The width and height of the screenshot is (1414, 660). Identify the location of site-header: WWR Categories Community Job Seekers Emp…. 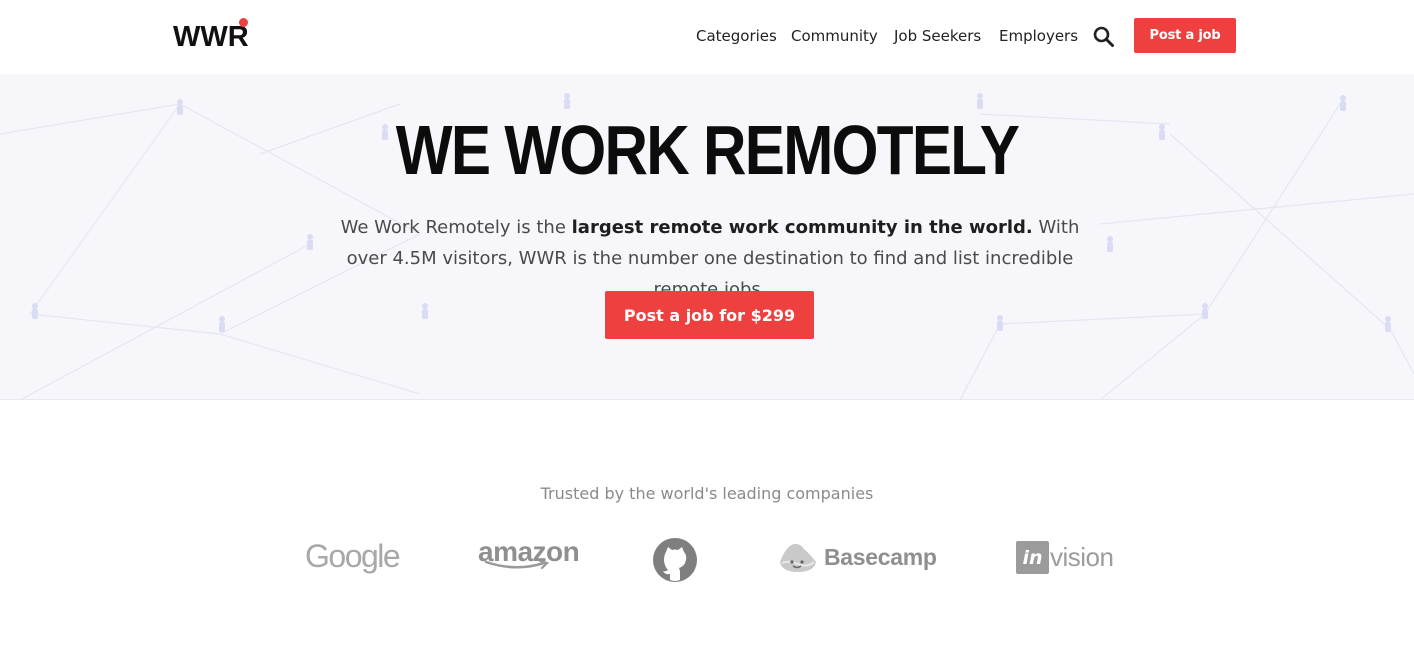
(707, 37).